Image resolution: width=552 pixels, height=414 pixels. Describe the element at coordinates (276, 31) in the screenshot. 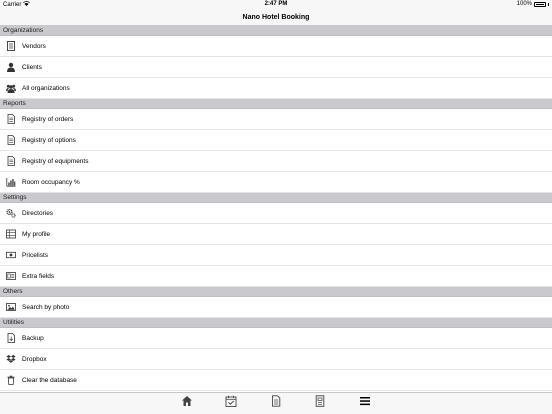

I see `section-header-organizations: Organizations` at that location.